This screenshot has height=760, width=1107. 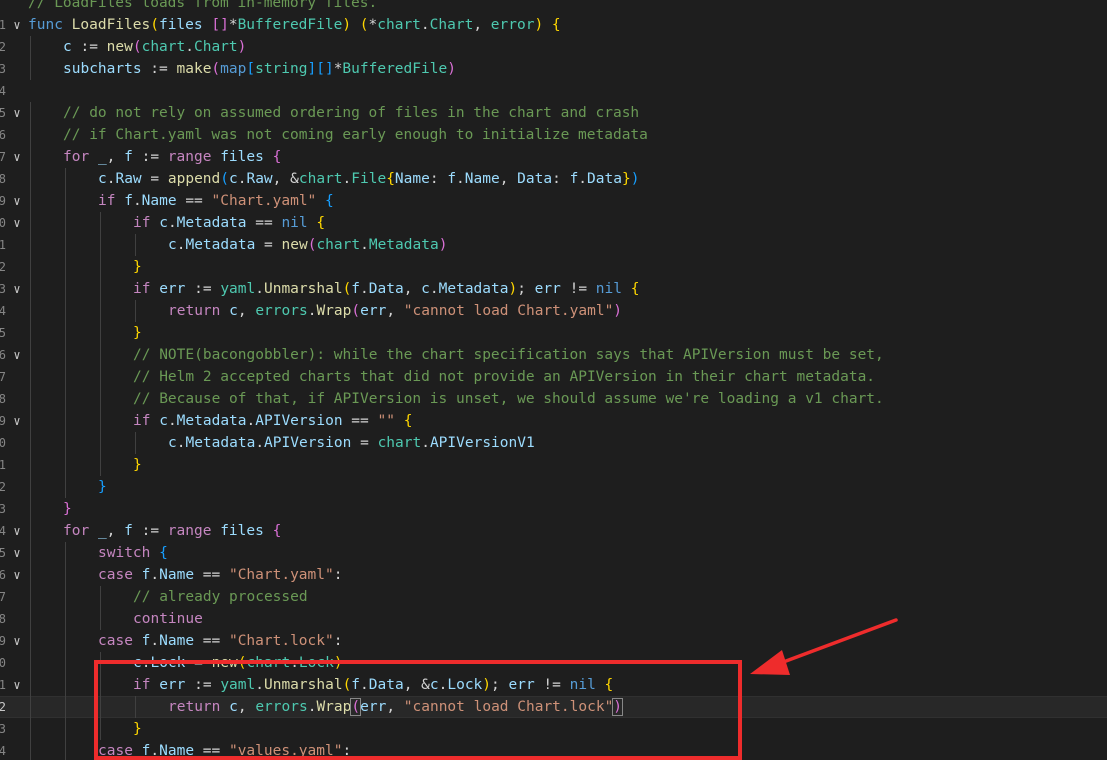 I want to click on arrow-head, so click(x=770, y=662).